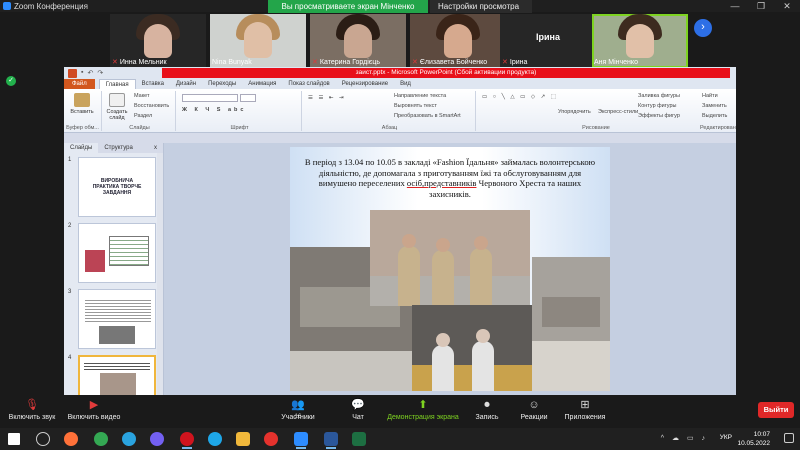 Image resolution: width=800 pixels, height=450 pixels. Describe the element at coordinates (657, 106) in the screenshot. I see `shape-outline-button: Контур фигуры` at that location.